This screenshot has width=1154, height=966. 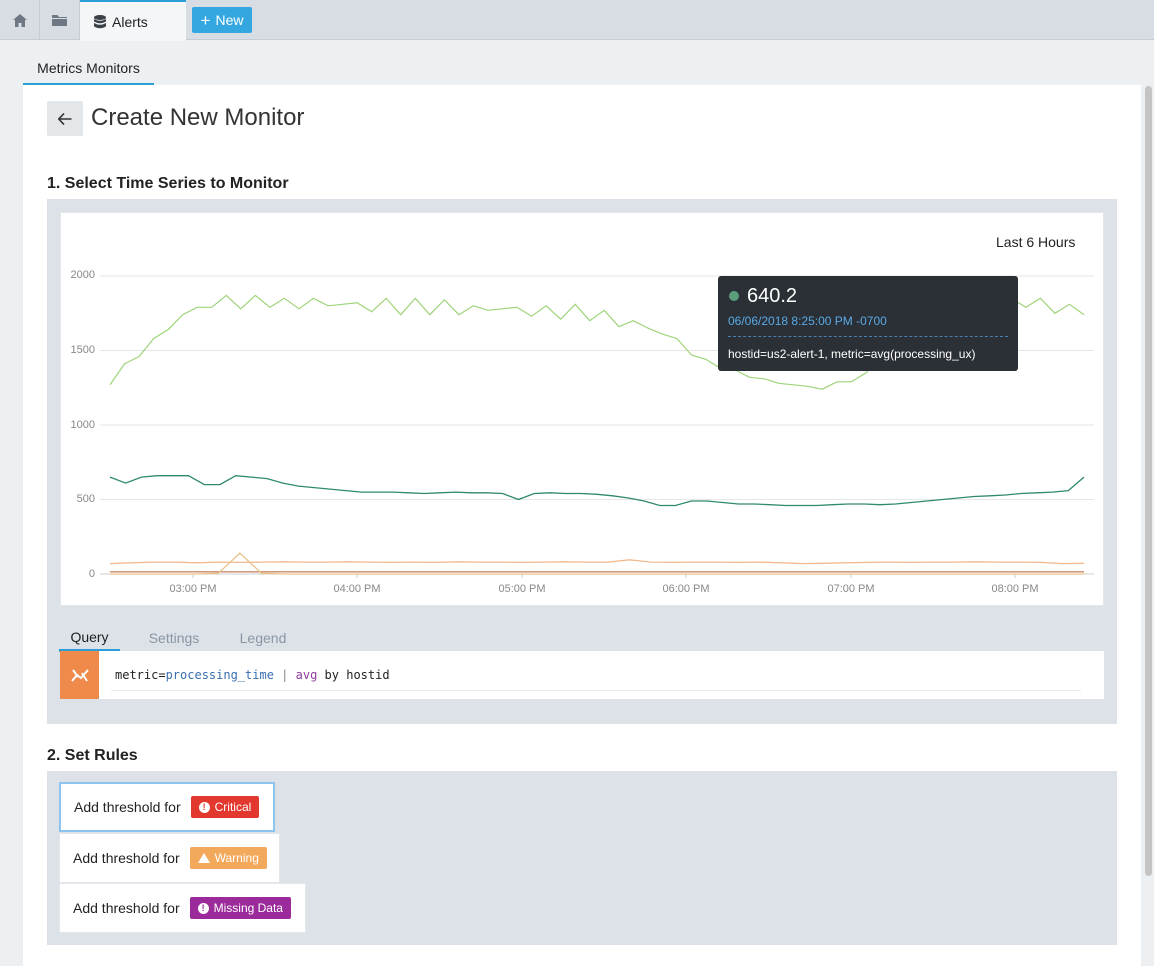 I want to click on tooltip-divider, so click(x=868, y=336).